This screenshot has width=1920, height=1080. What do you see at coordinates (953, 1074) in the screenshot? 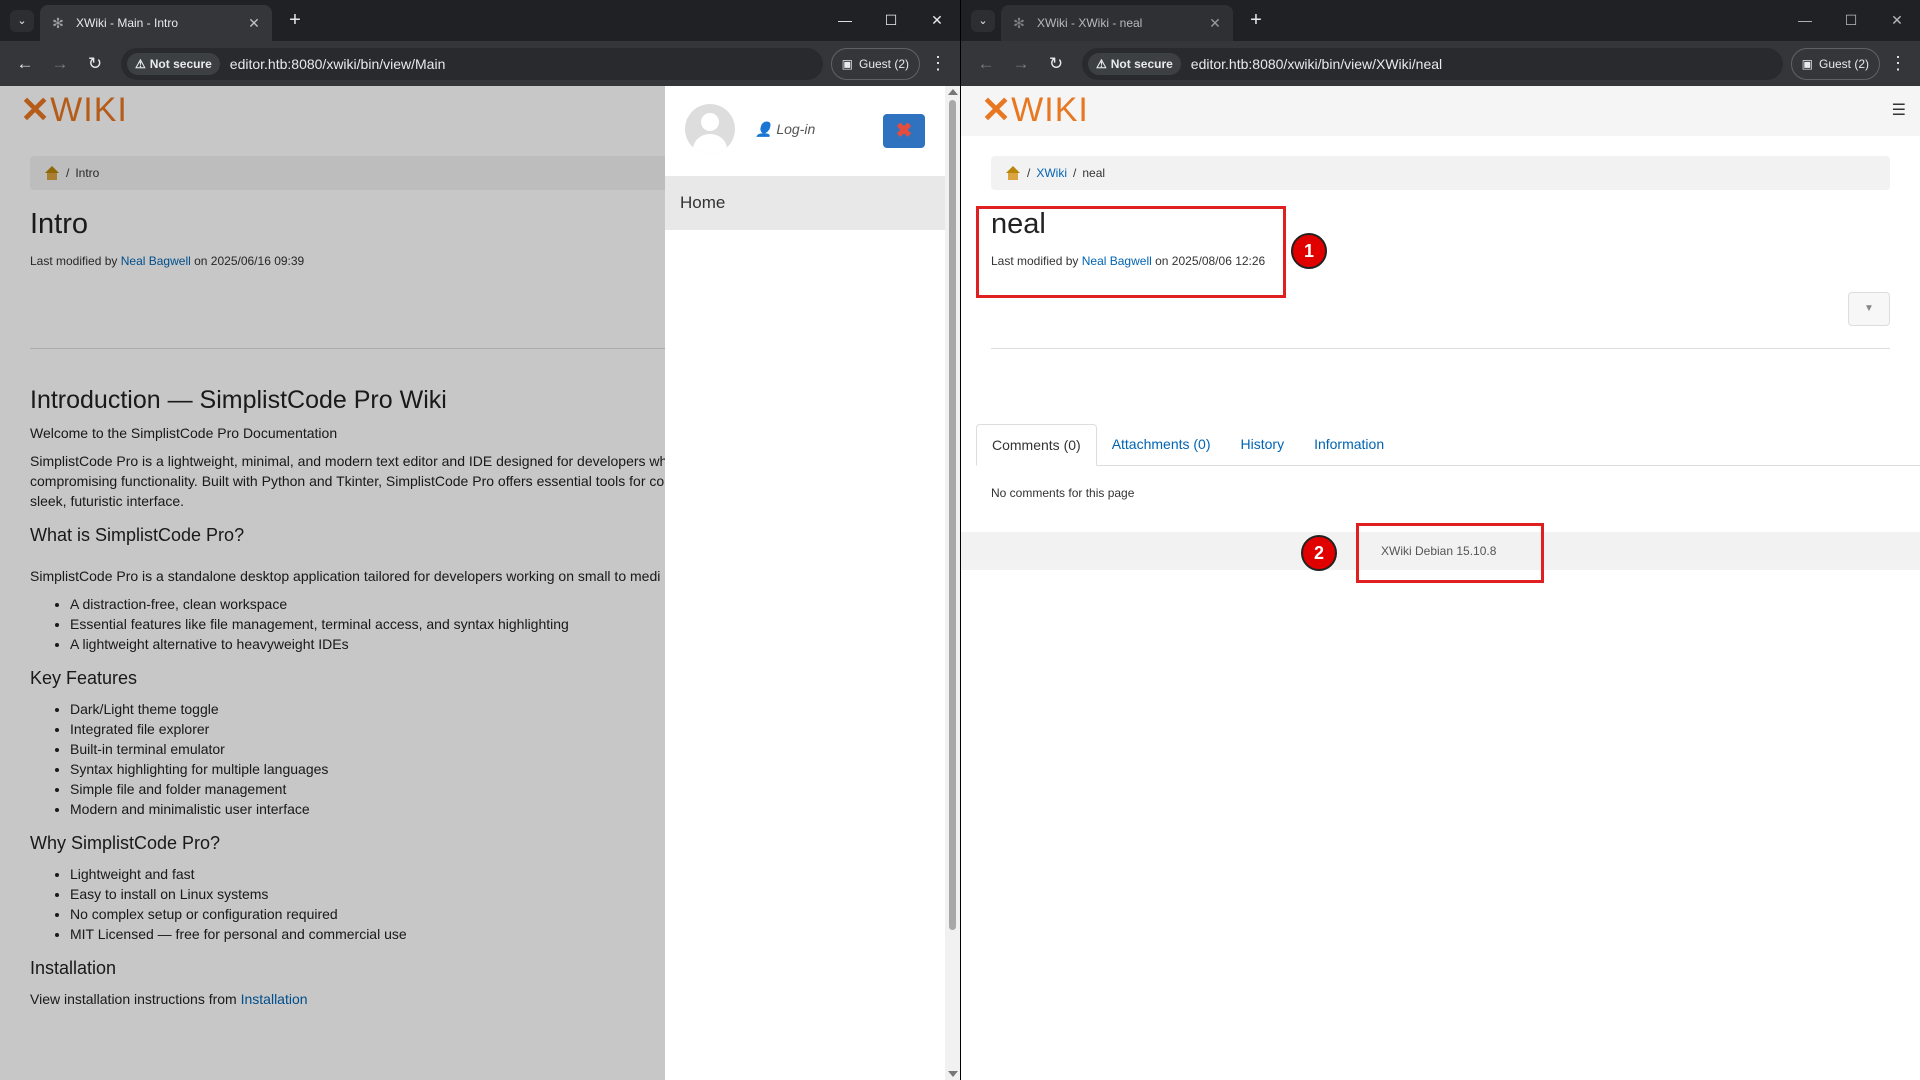
I see `scroll-down-arrow-icon` at bounding box center [953, 1074].